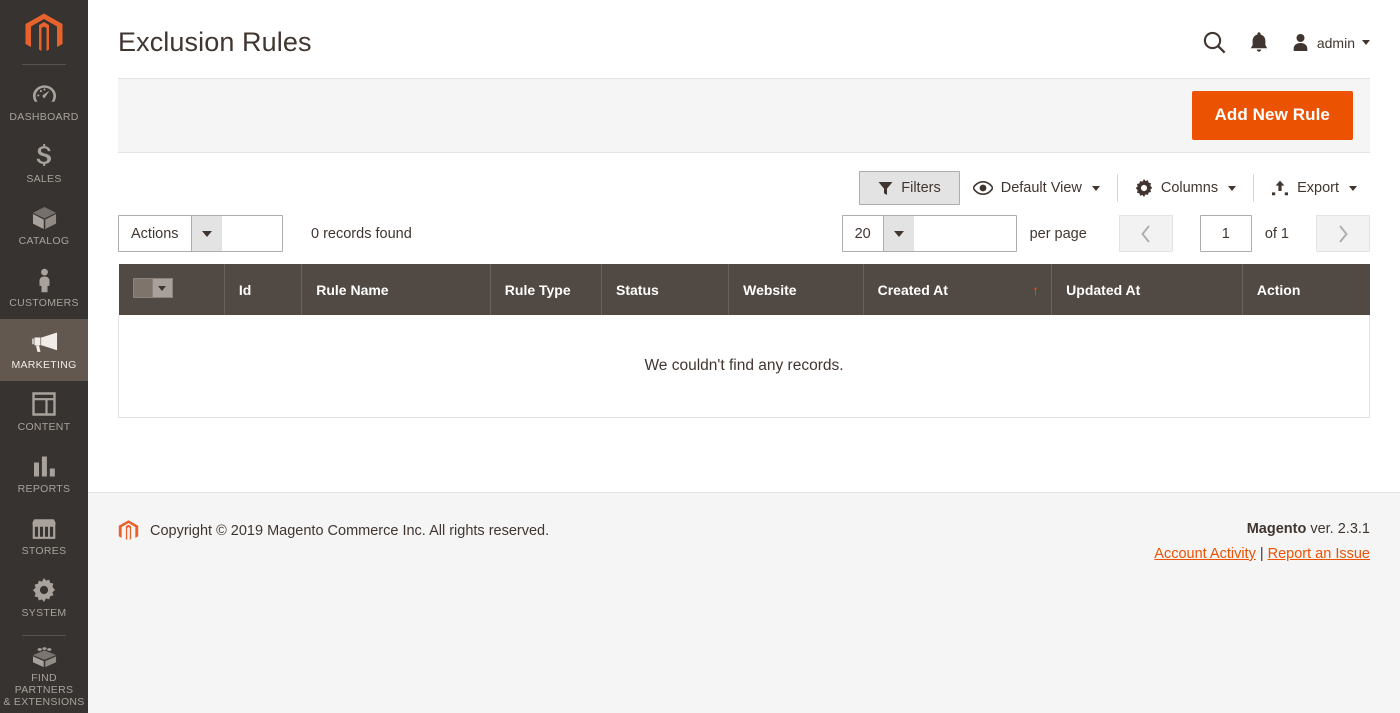 Image resolution: width=1400 pixels, height=713 pixels. What do you see at coordinates (44, 117) in the screenshot?
I see `sidebar-item-label: DASHBOARD` at bounding box center [44, 117].